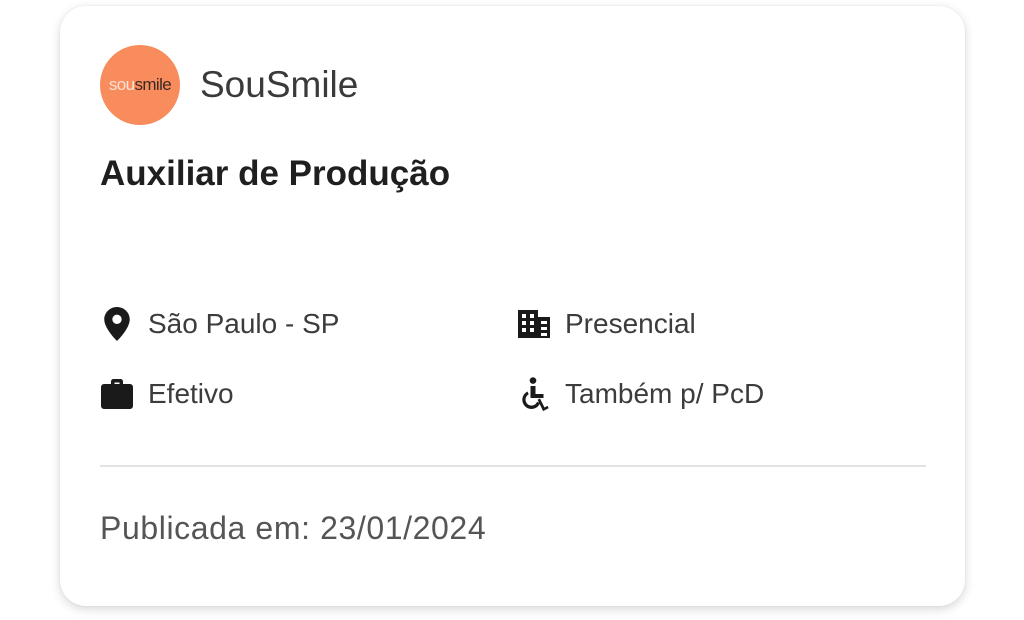 Image resolution: width=1024 pixels, height=620 pixels. Describe the element at coordinates (534, 324) in the screenshot. I see `building-icon` at that location.